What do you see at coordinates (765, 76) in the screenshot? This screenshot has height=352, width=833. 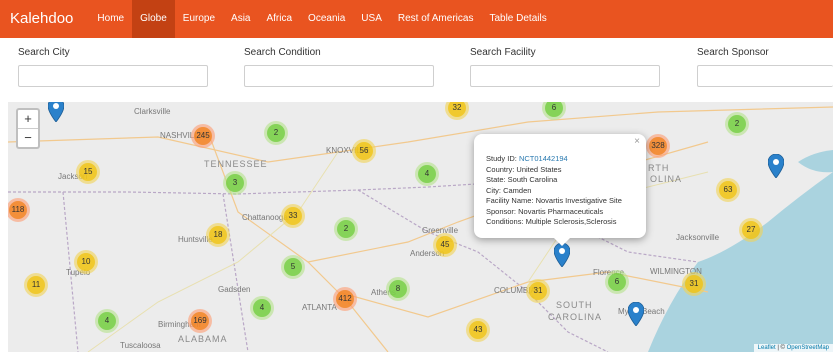 I see `search-sponsor-input` at bounding box center [765, 76].